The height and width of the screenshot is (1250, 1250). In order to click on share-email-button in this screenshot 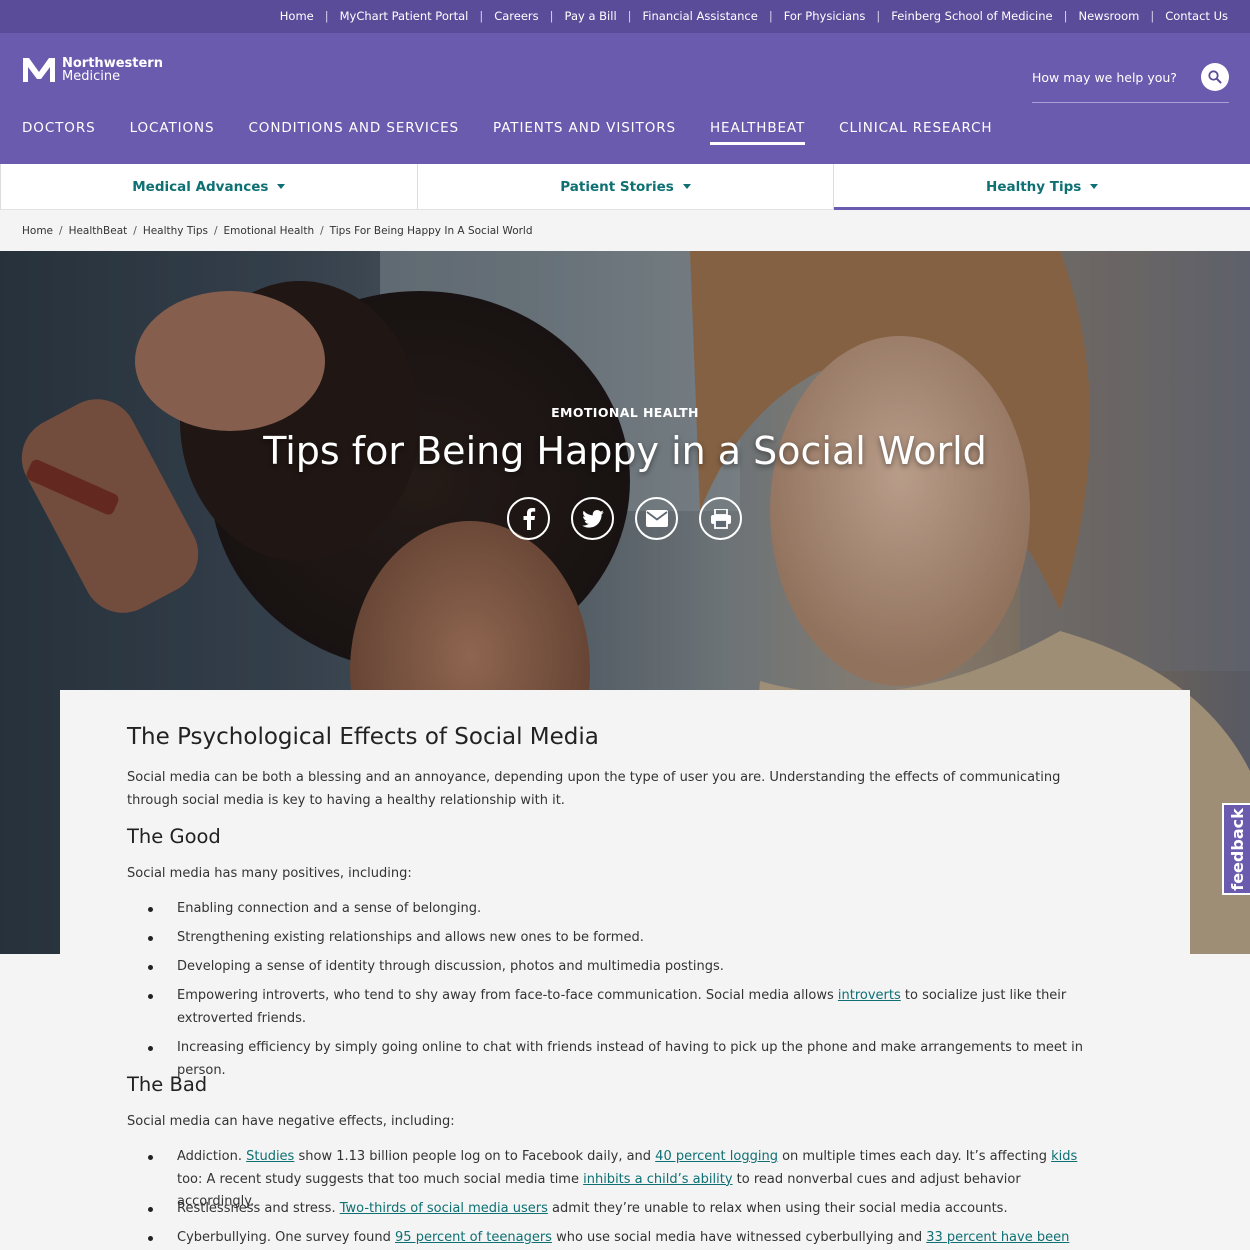, I will do `click(656, 518)`.